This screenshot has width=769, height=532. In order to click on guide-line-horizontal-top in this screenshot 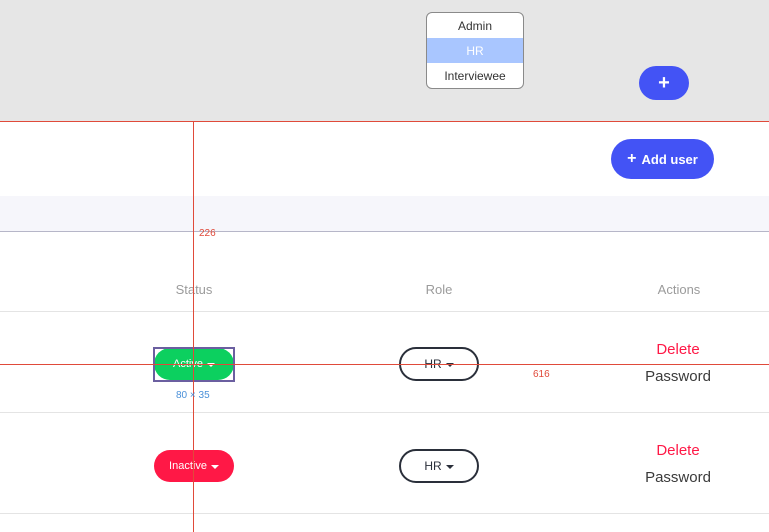, I will do `click(384, 121)`.